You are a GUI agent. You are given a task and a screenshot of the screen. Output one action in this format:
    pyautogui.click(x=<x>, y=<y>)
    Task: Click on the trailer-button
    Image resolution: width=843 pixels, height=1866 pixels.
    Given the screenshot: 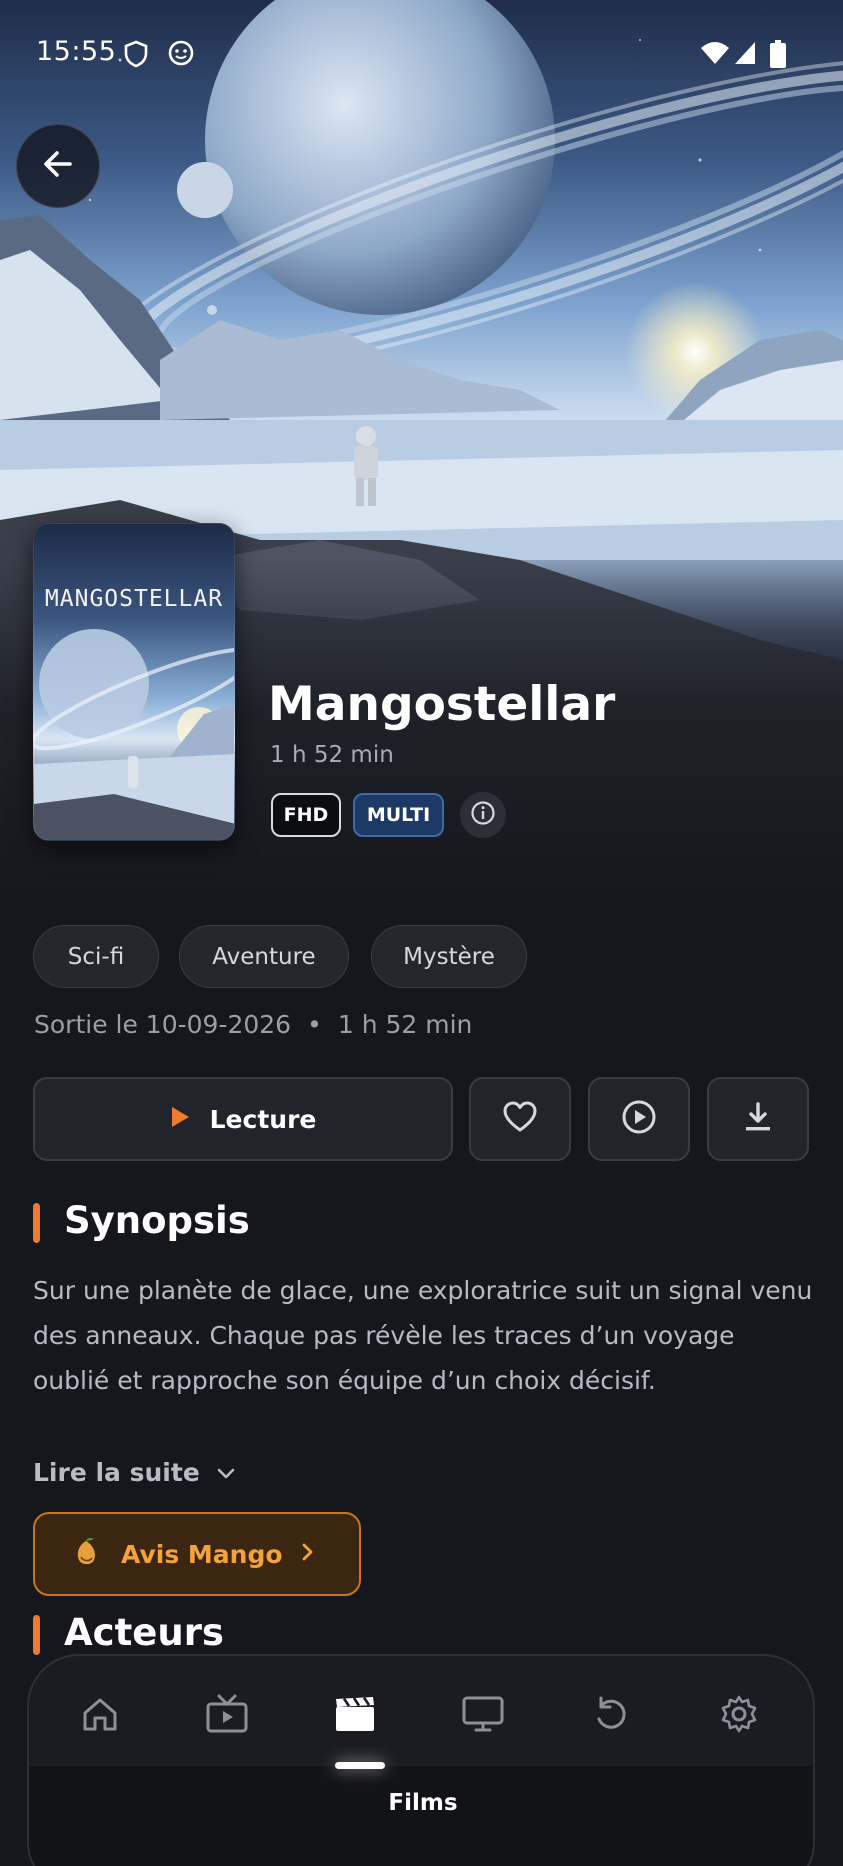 What is the action you would take?
    pyautogui.click(x=639, y=1119)
    